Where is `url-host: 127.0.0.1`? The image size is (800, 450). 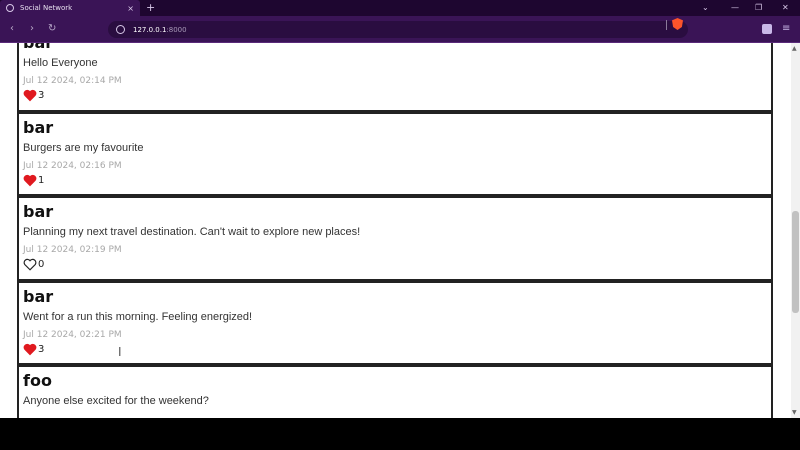
url-host: 127.0.0.1 is located at coordinates (150, 29).